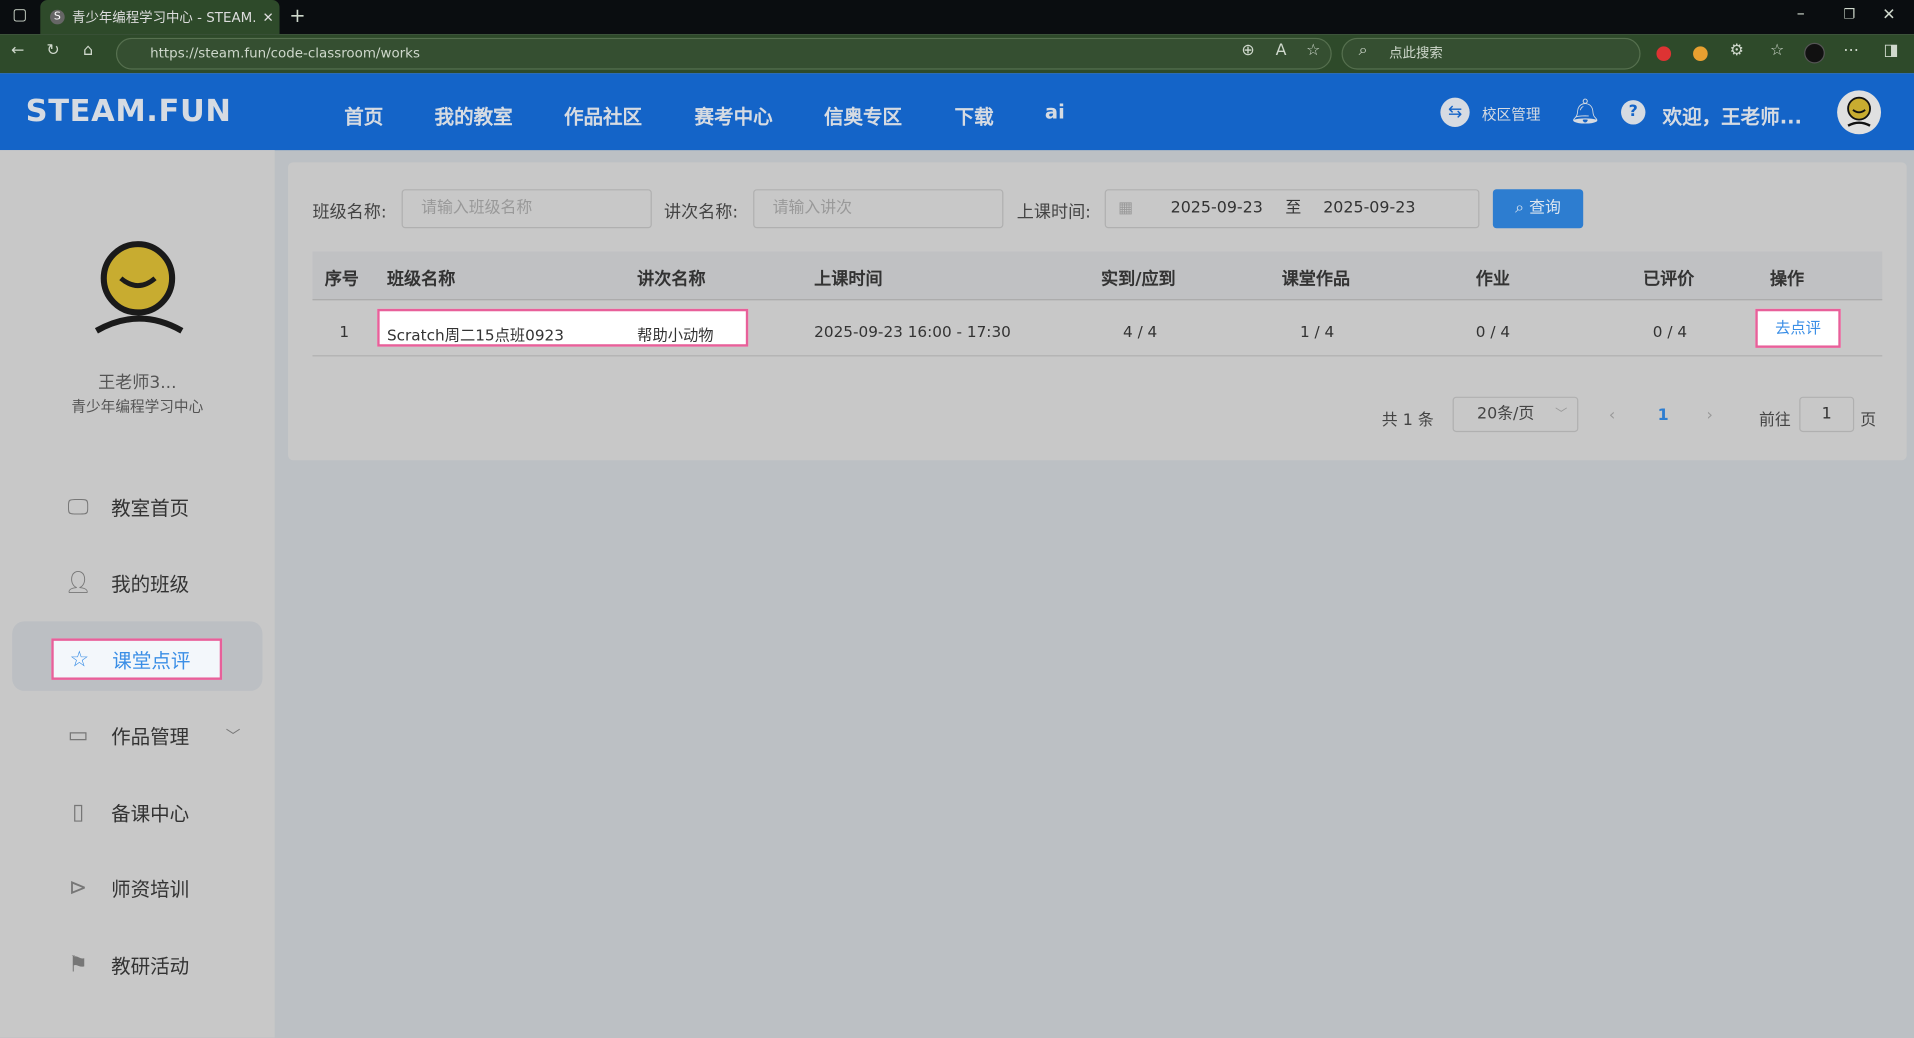  What do you see at coordinates (1313, 51) in the screenshot?
I see `favorite-icon: ☆` at bounding box center [1313, 51].